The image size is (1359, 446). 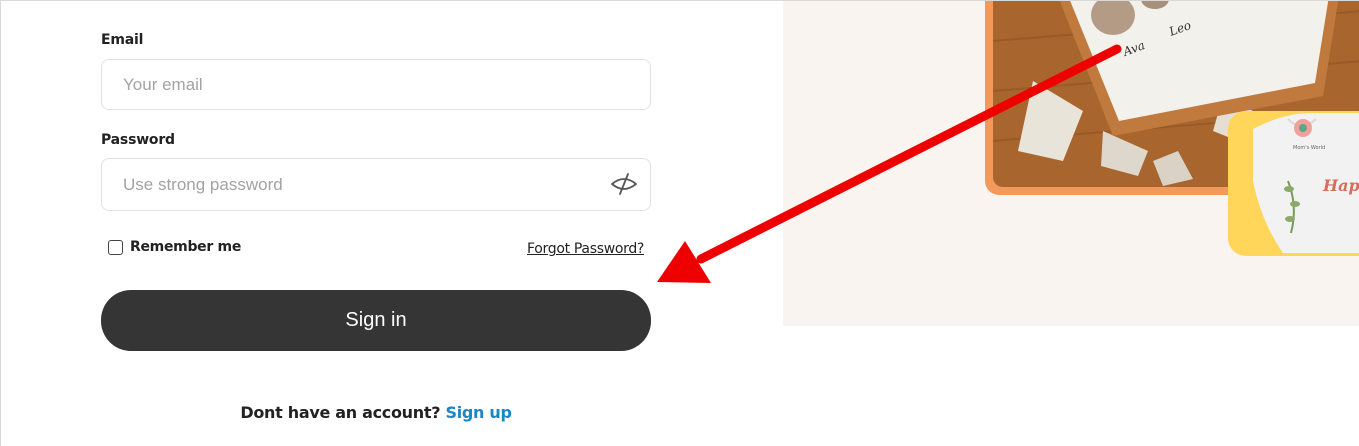 I want to click on sign-in-button-label: Sign in, so click(x=376, y=320).